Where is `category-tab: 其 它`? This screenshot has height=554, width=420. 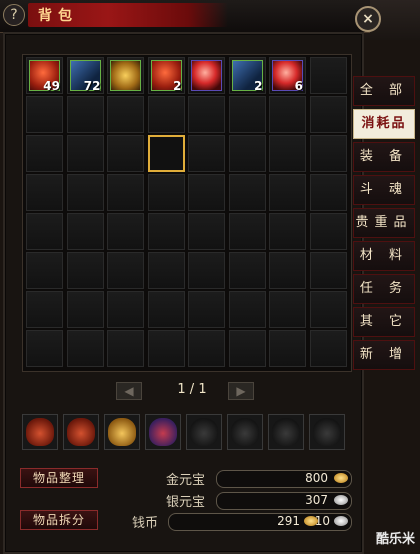
category-tab: 其 它 is located at coordinates (384, 322).